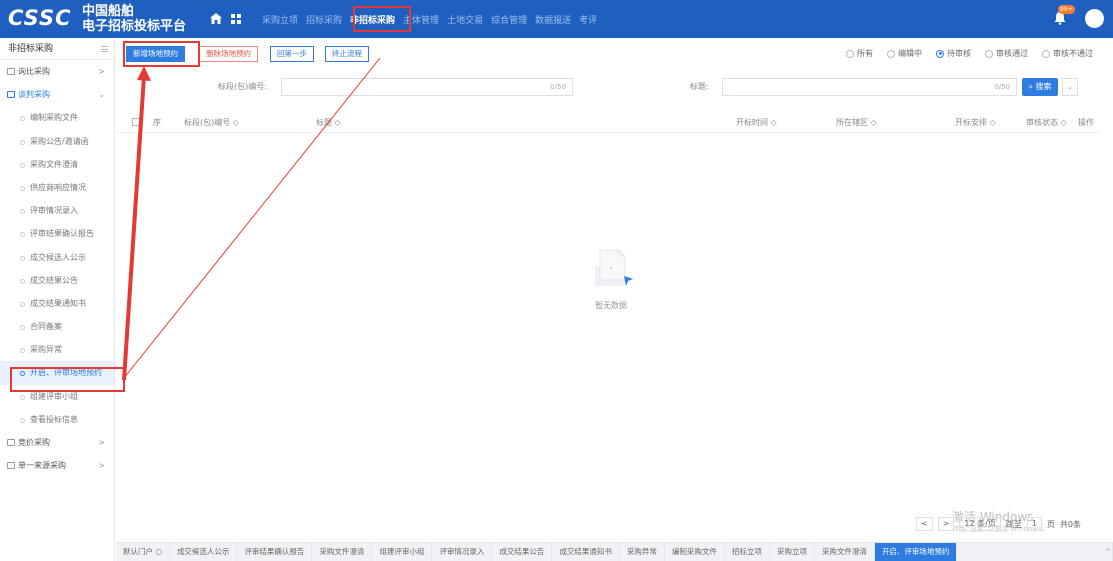  What do you see at coordinates (57, 303) in the screenshot?
I see `sidebar-item-result-notice: 成交结果通知书` at bounding box center [57, 303].